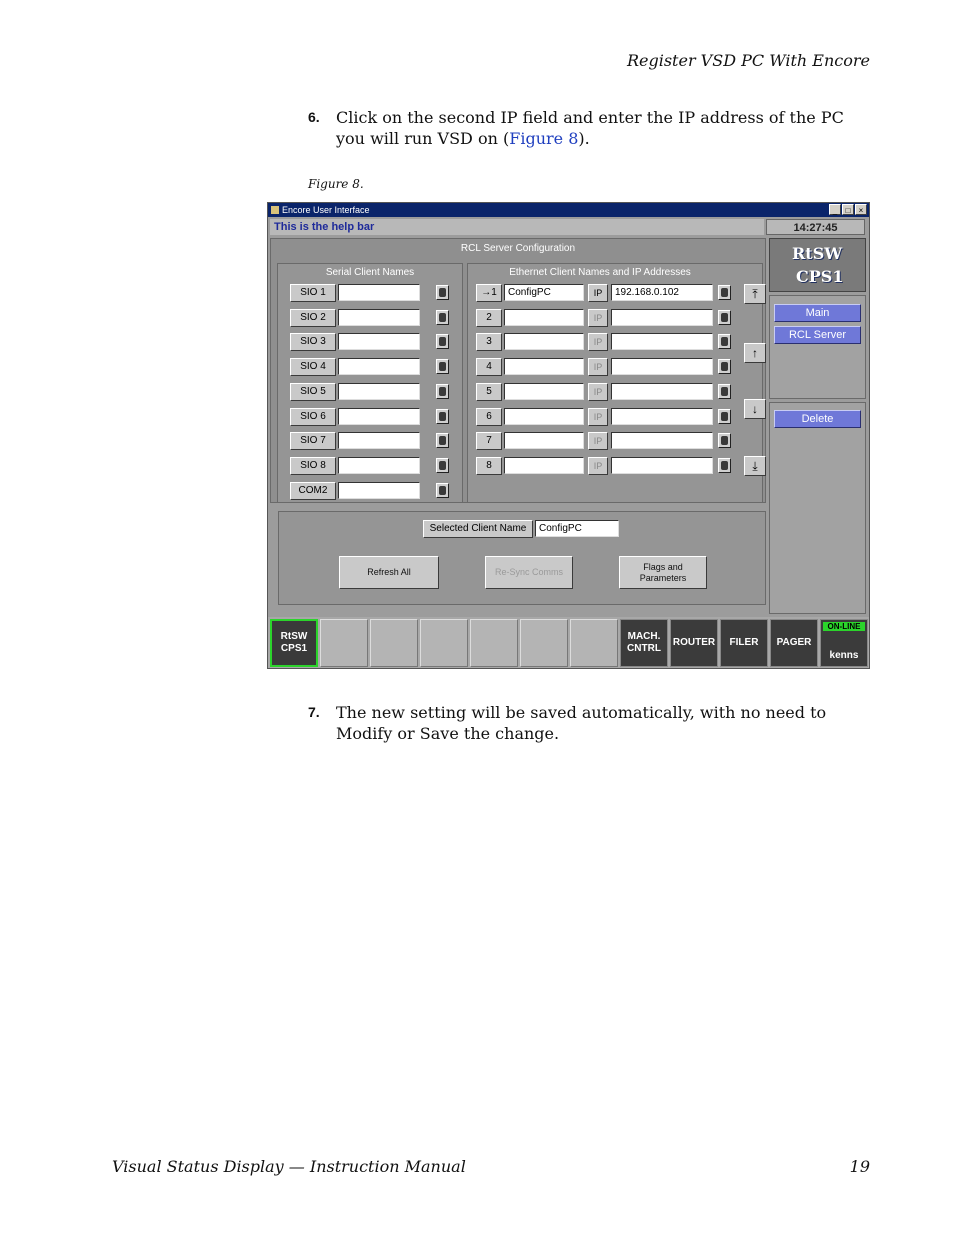  Describe the element at coordinates (313, 342) in the screenshot. I see `serial-client-label: SIO 3` at that location.